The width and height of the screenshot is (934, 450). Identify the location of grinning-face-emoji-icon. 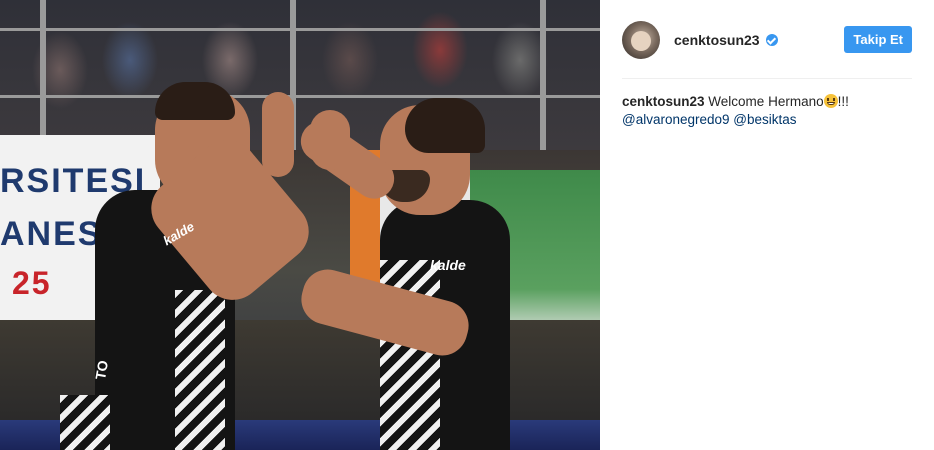
(830, 101).